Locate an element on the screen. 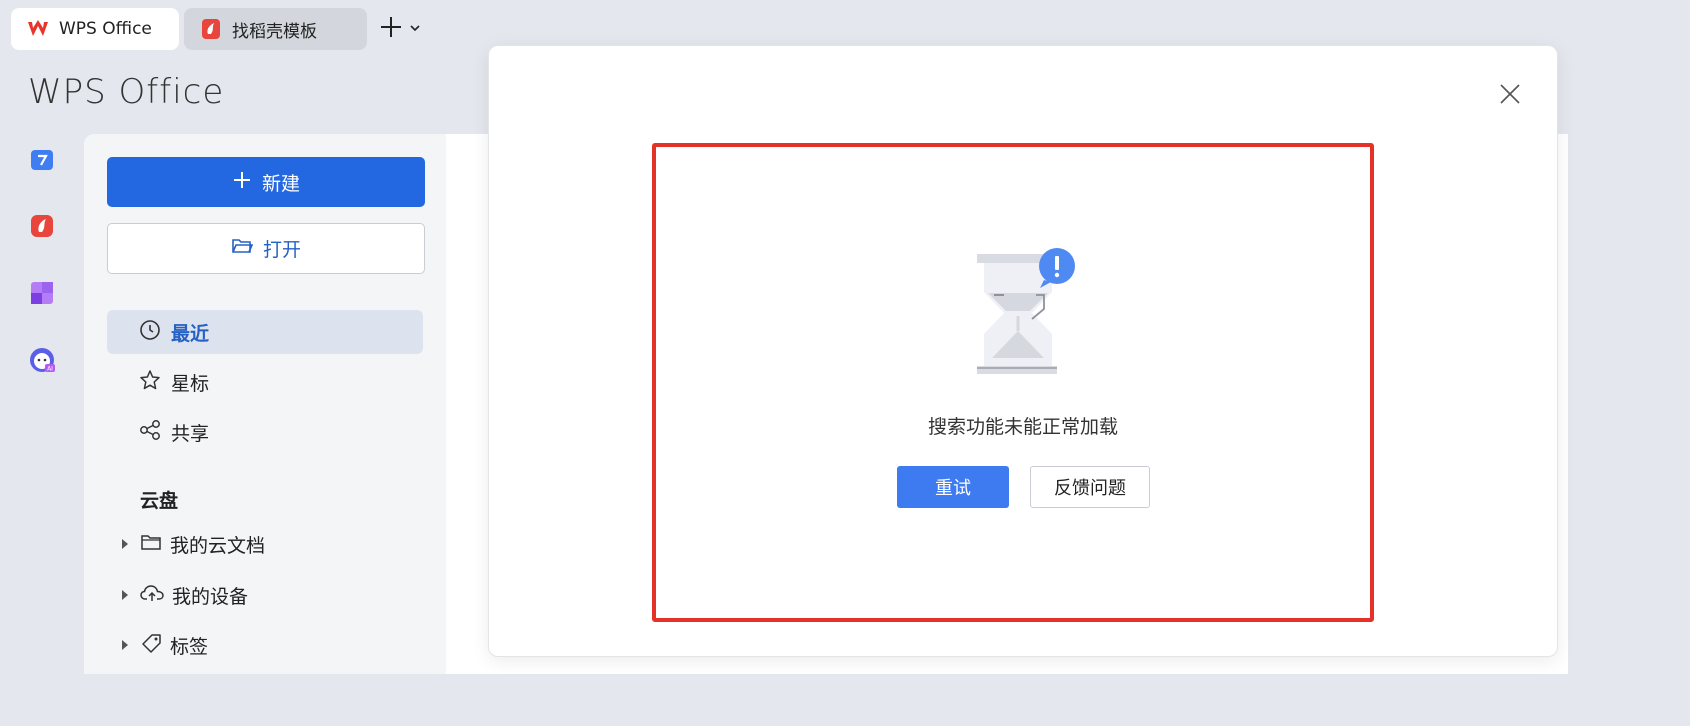  new-button: 新建 is located at coordinates (266, 182).